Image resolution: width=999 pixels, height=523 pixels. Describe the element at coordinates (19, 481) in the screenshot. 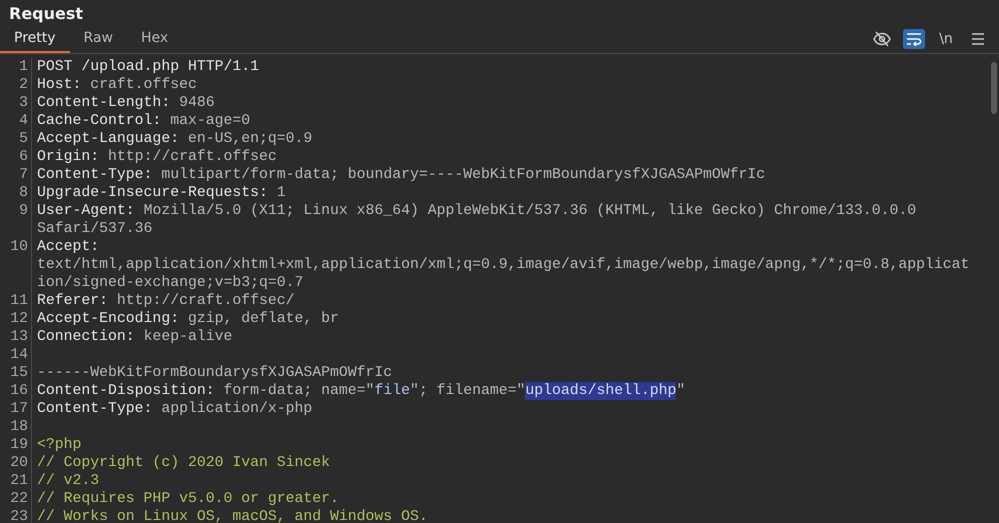

I see `line-number: 21` at that location.